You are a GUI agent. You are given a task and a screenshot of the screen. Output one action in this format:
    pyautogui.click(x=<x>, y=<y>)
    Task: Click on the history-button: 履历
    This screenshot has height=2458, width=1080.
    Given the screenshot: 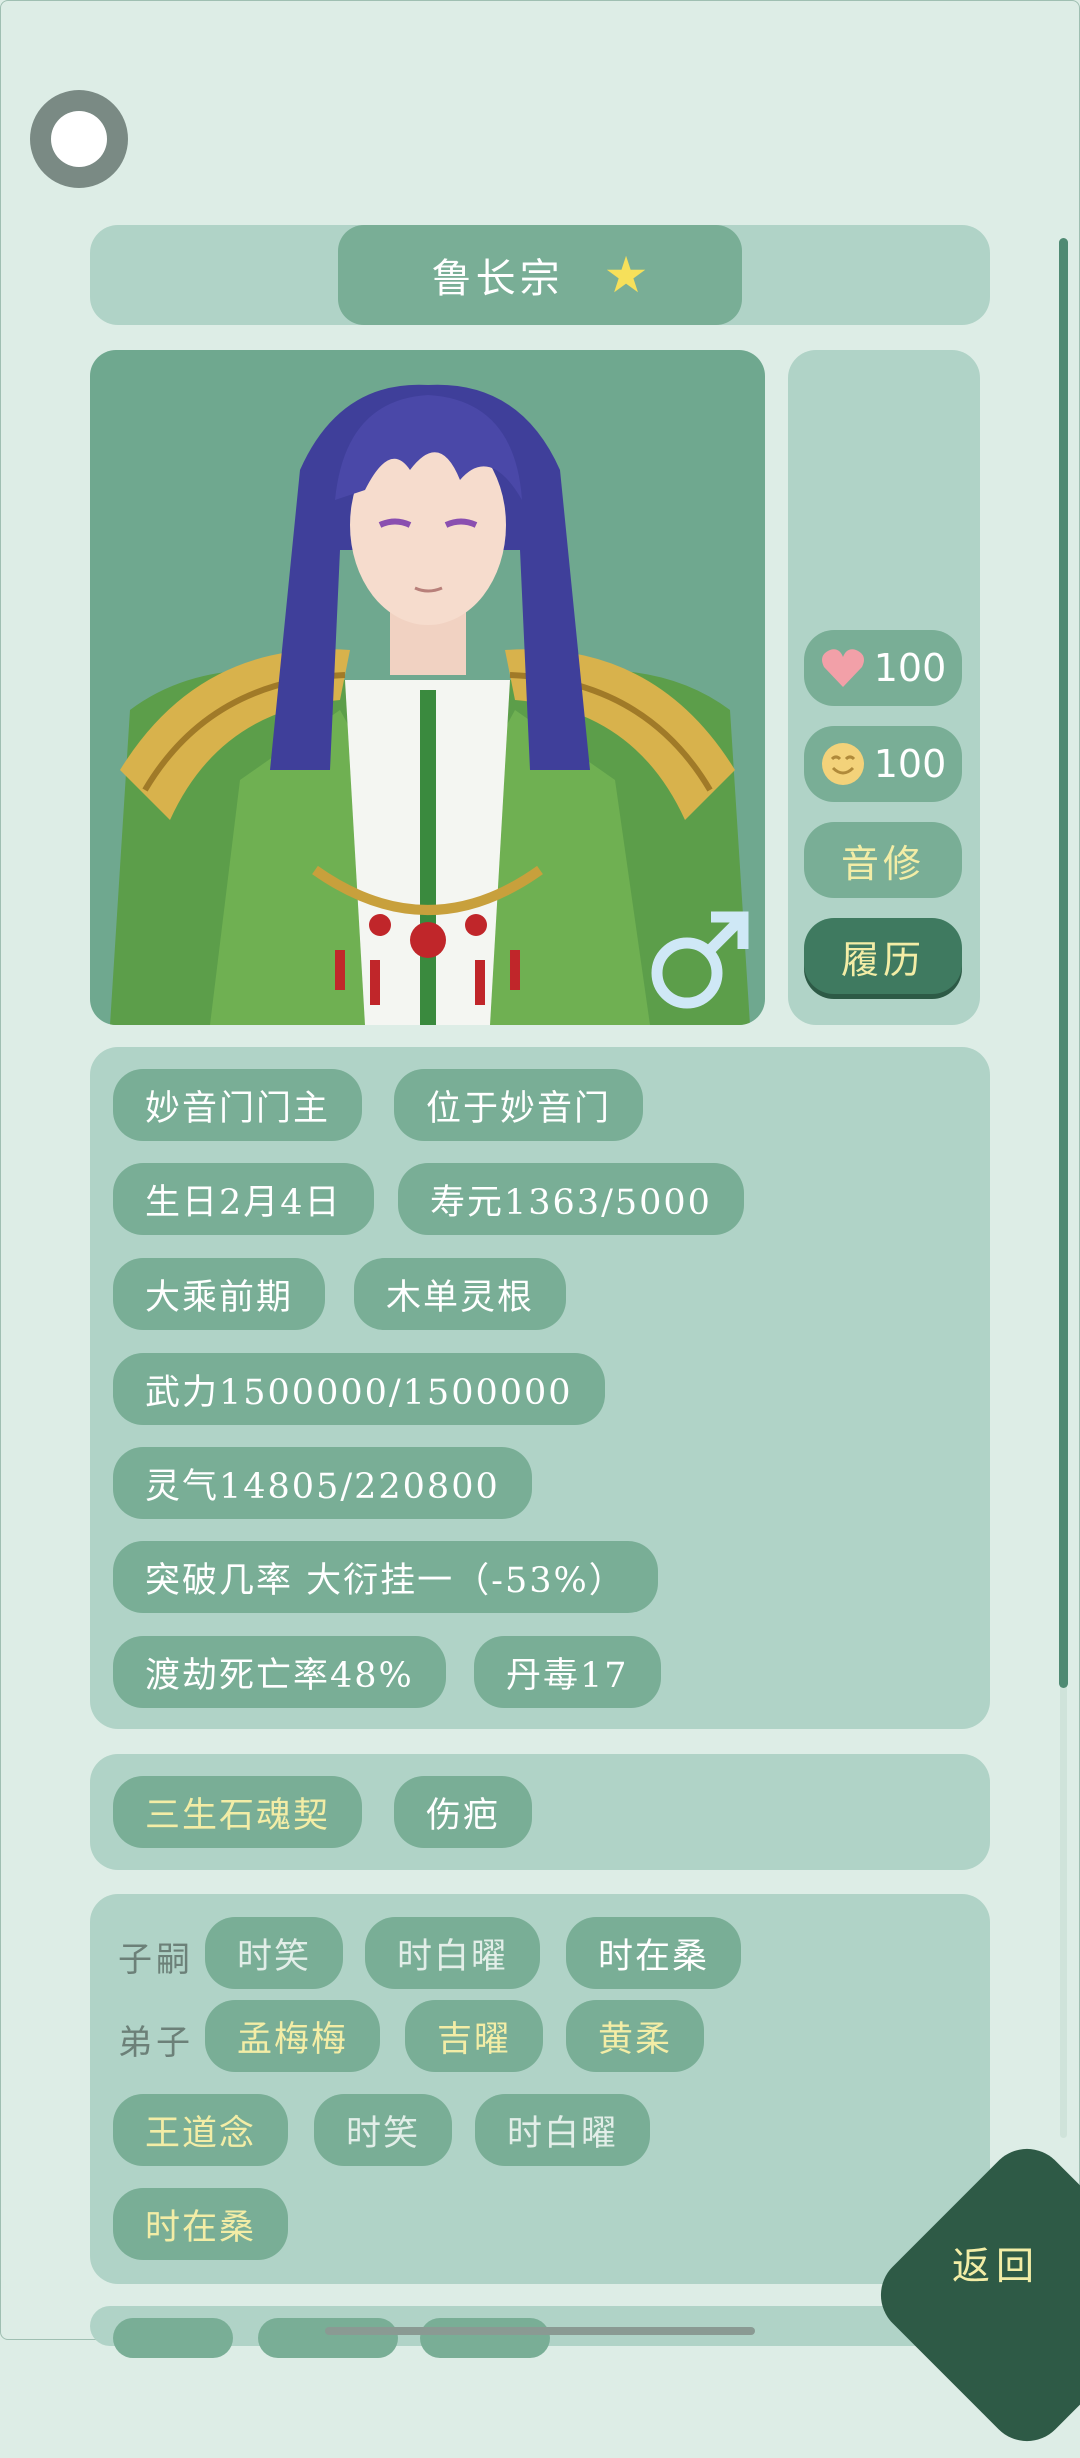 What is the action you would take?
    pyautogui.click(x=883, y=956)
    